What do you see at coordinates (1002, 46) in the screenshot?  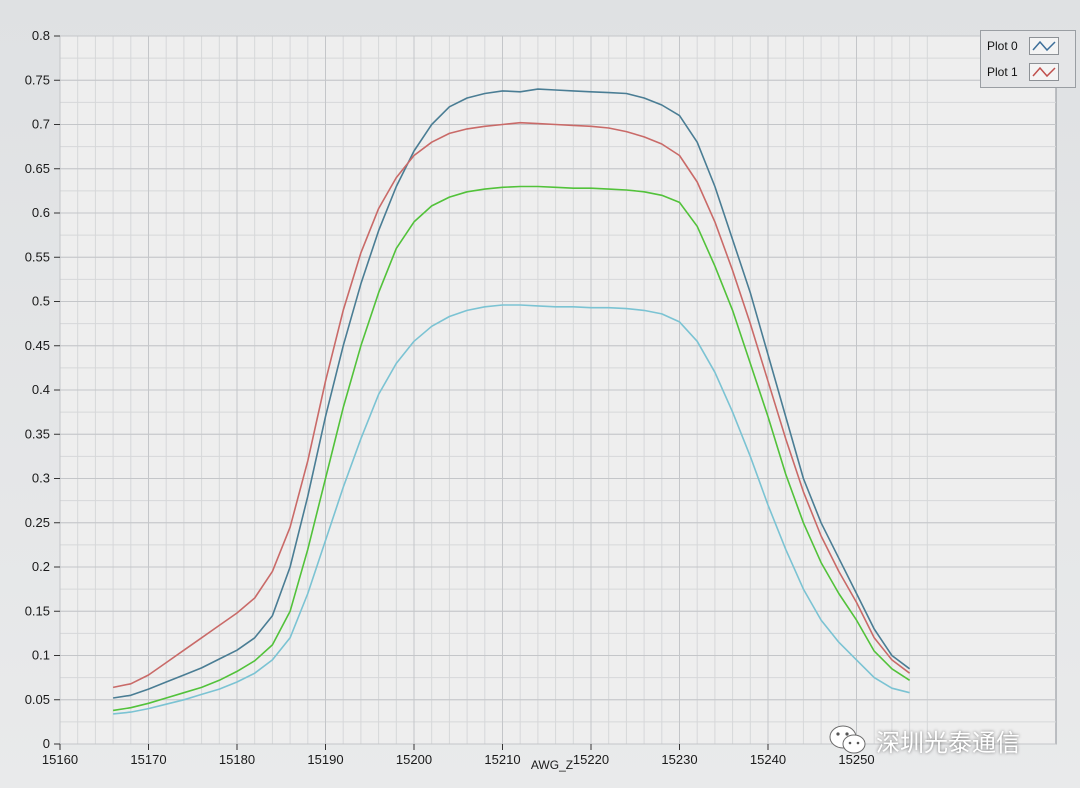 I see `legend-label: Plot 0` at bounding box center [1002, 46].